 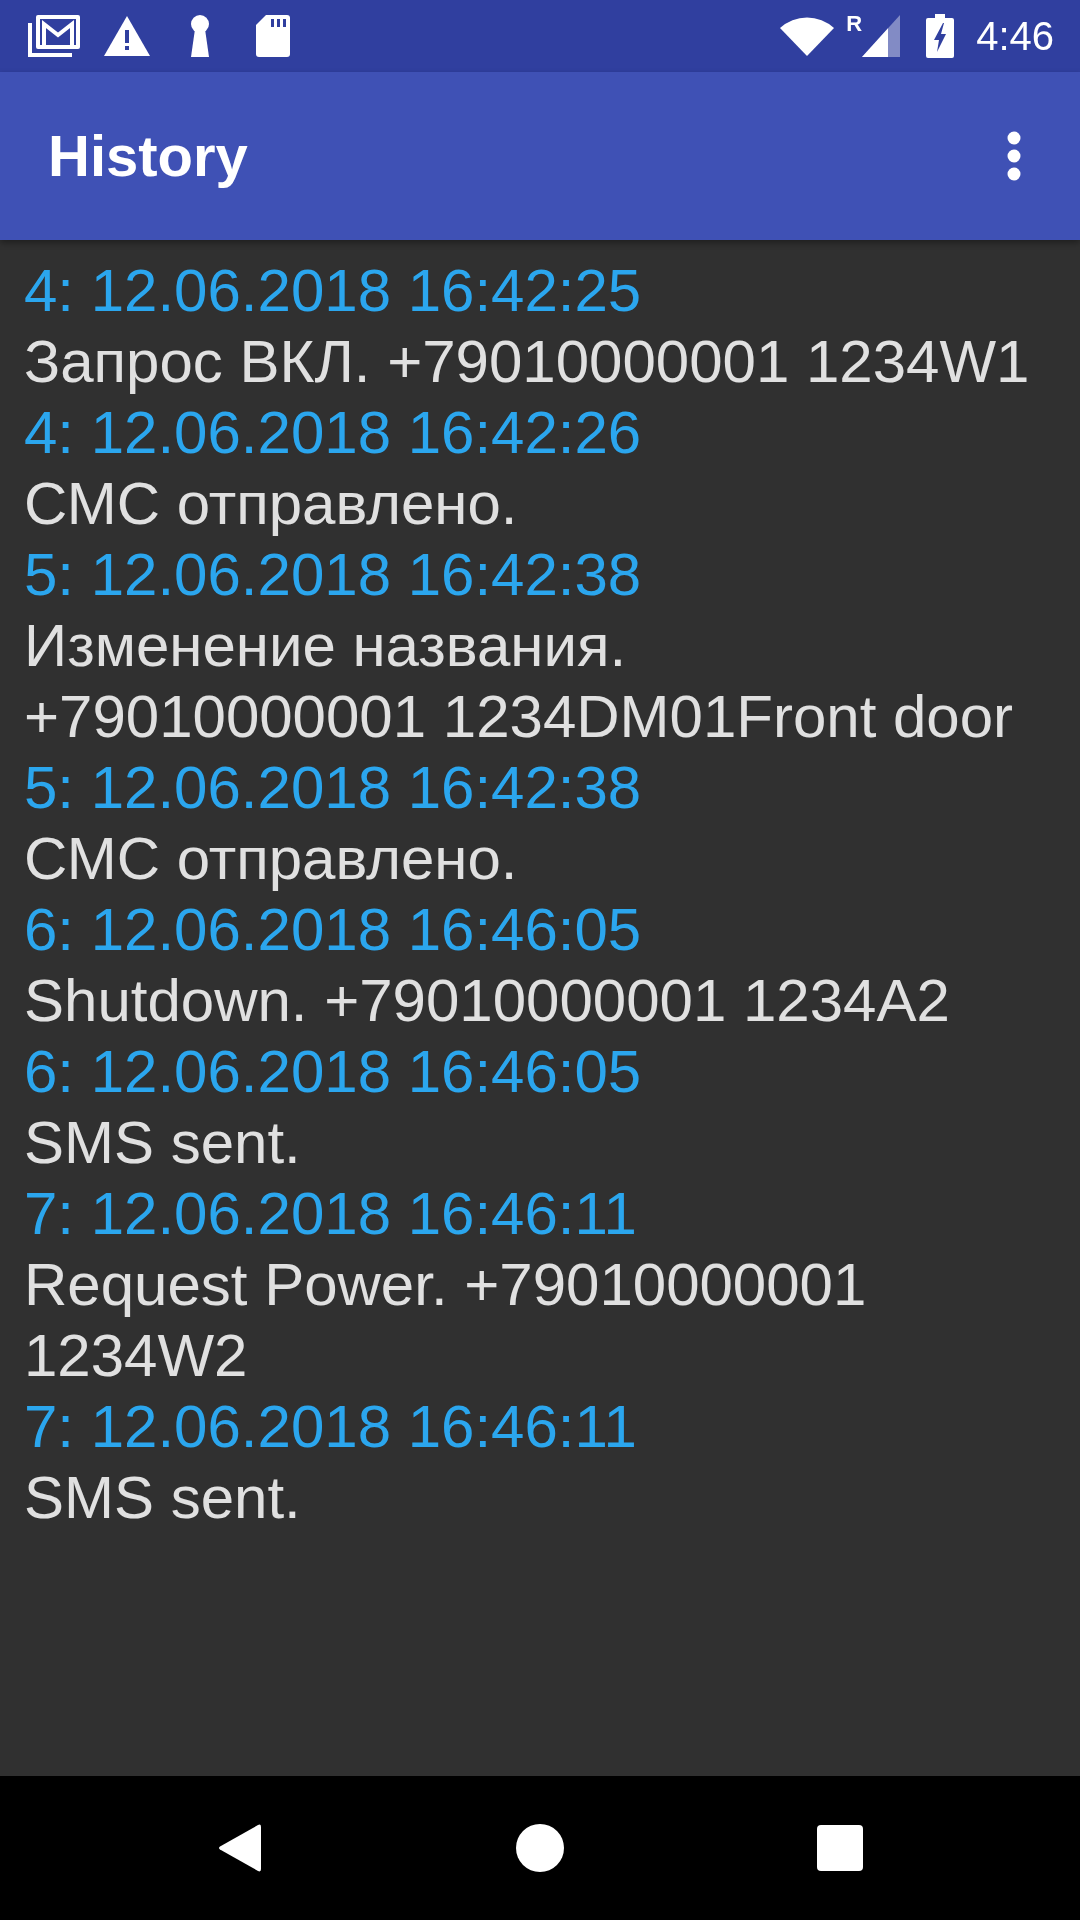 What do you see at coordinates (940, 36) in the screenshot?
I see `battery-charging-icon` at bounding box center [940, 36].